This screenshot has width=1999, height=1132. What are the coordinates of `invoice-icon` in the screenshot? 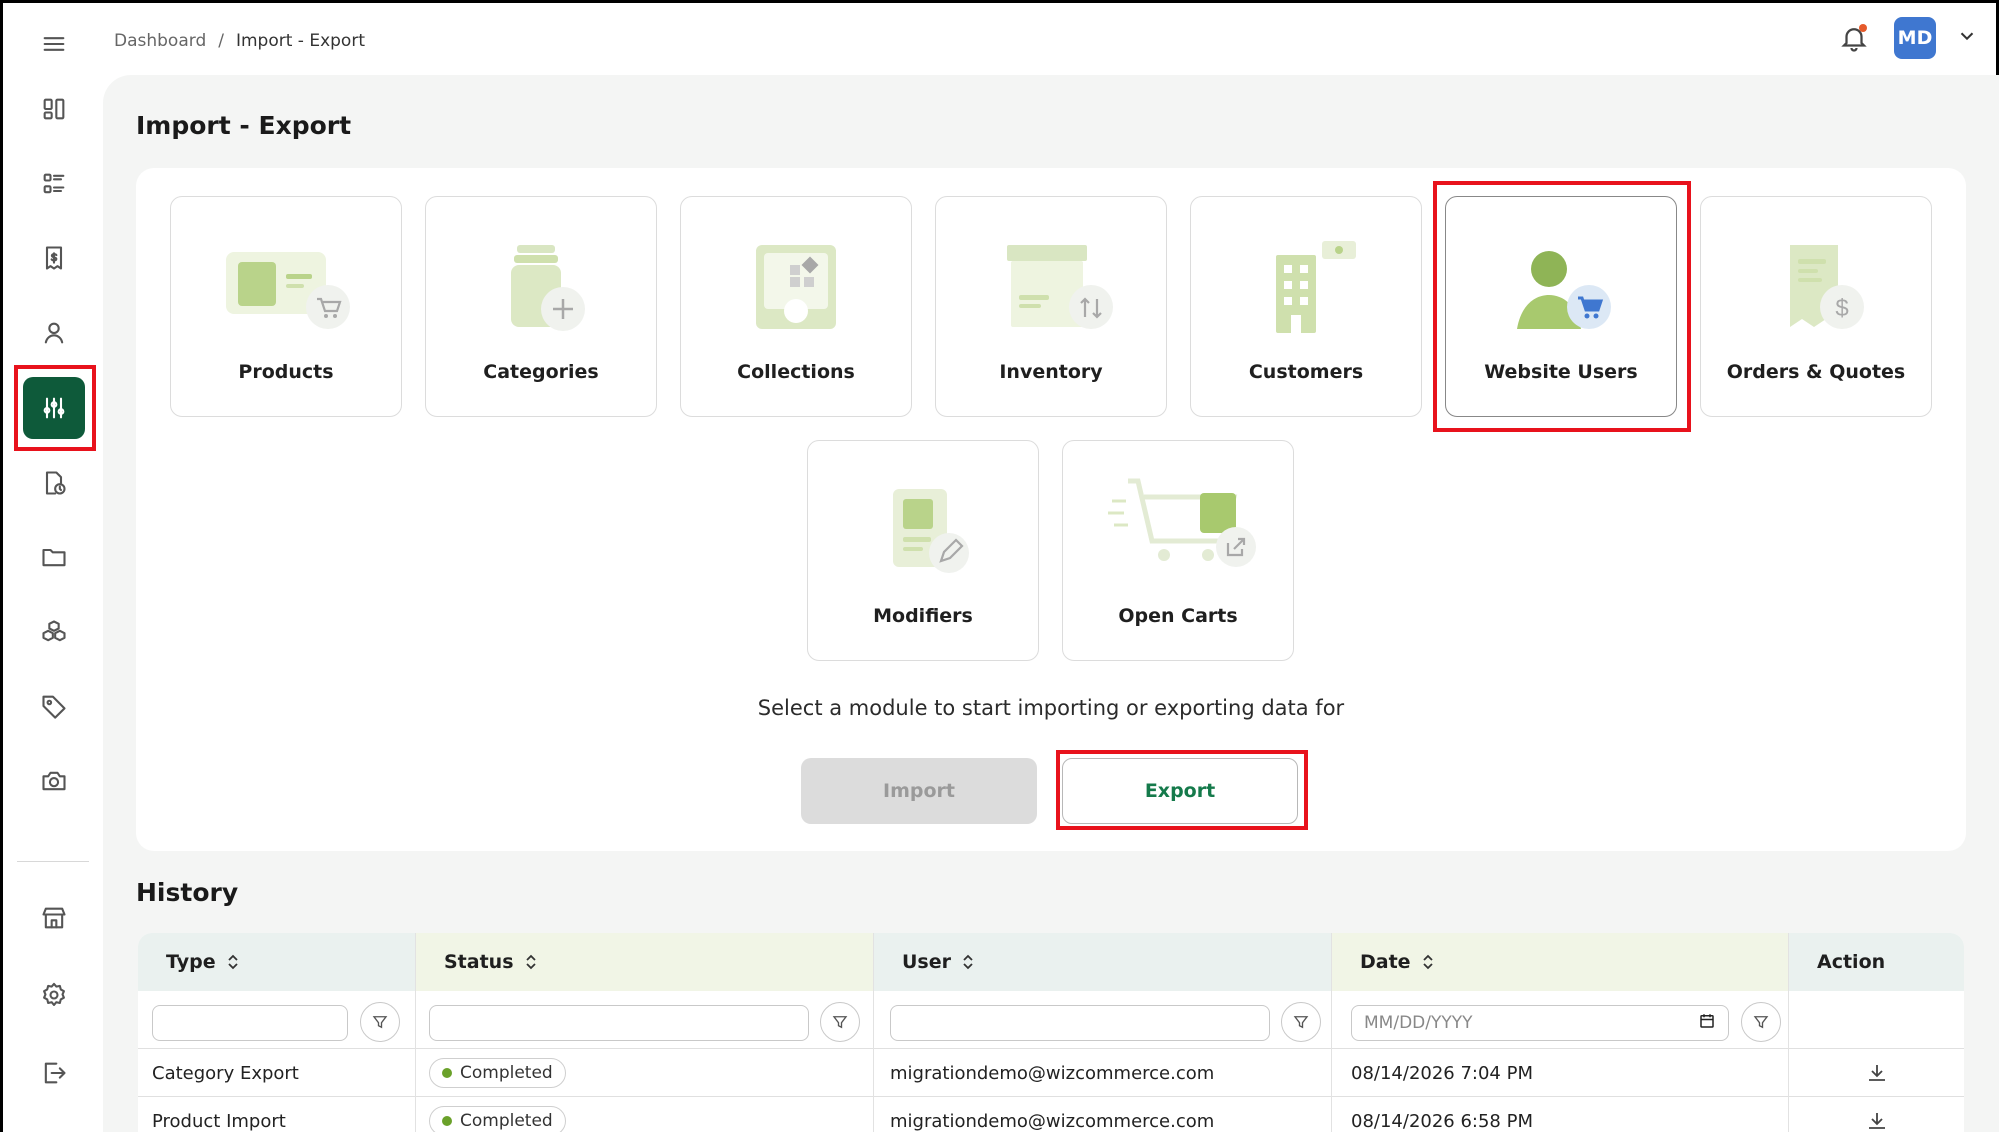 It's located at (54, 258).